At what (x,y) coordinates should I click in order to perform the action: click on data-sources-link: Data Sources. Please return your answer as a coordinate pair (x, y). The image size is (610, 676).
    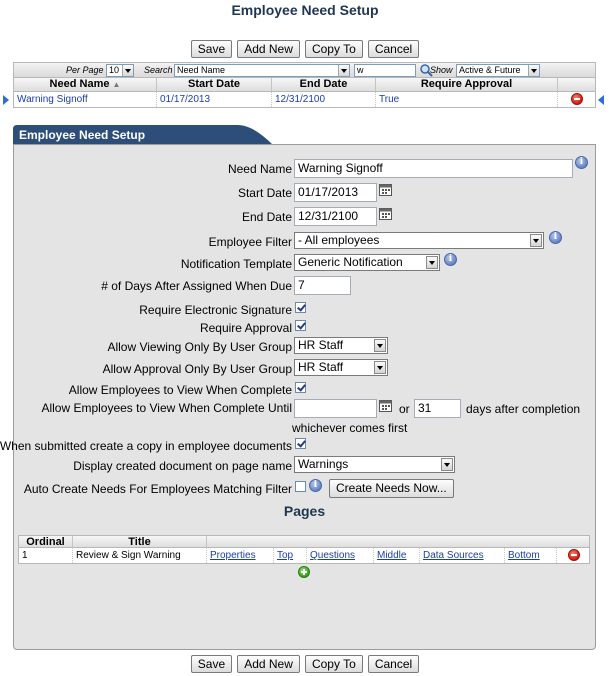
    Looking at the image, I should click on (453, 555).